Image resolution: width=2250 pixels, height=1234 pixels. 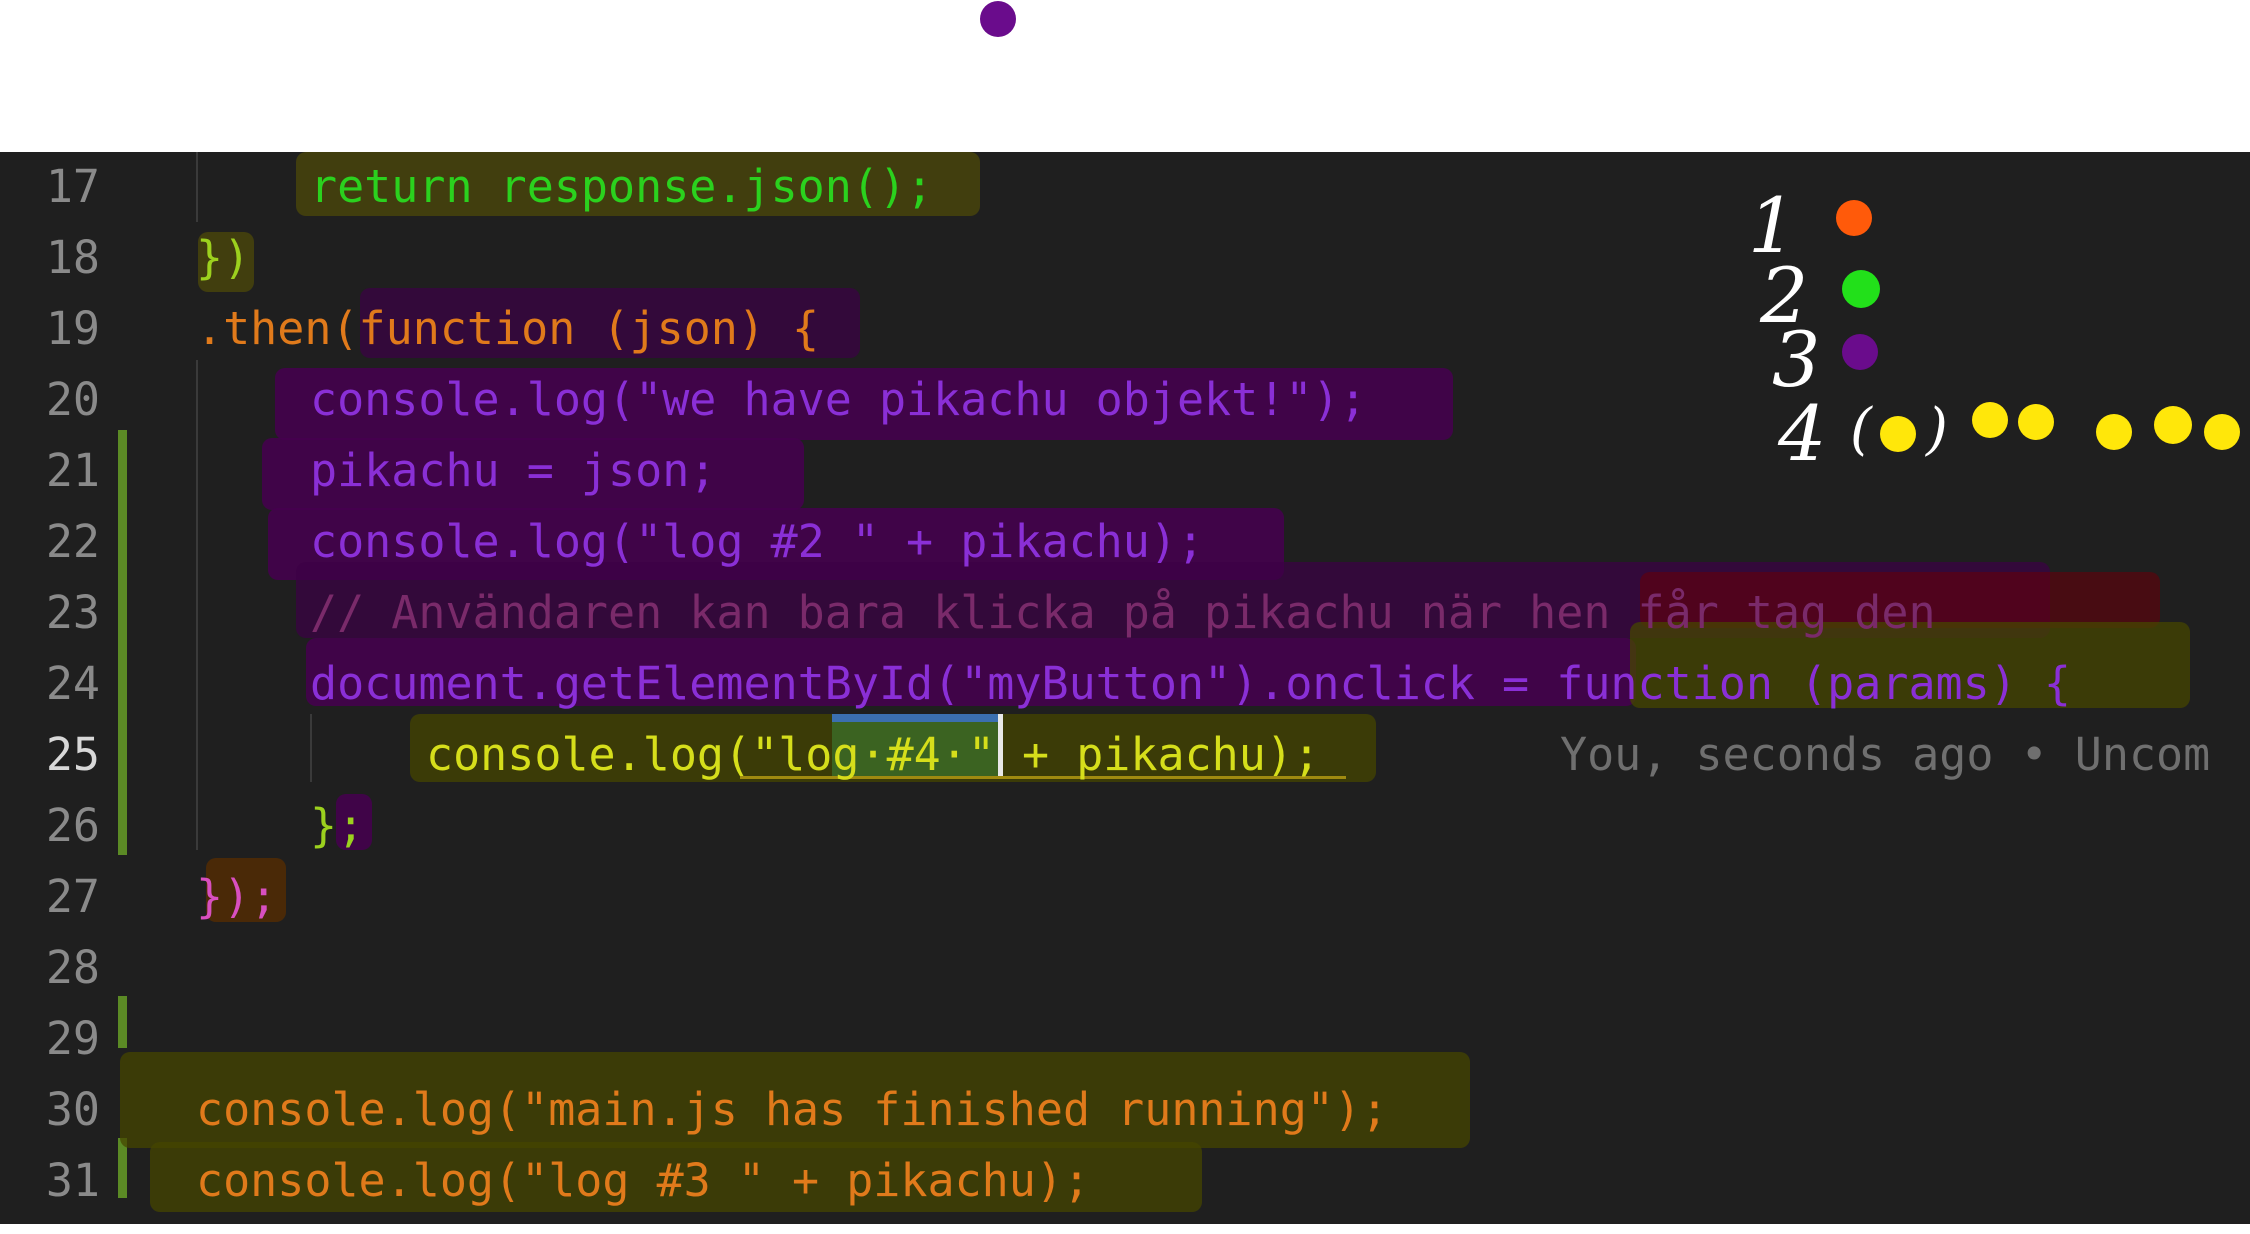 I want to click on line-number: 20, so click(x=72, y=399).